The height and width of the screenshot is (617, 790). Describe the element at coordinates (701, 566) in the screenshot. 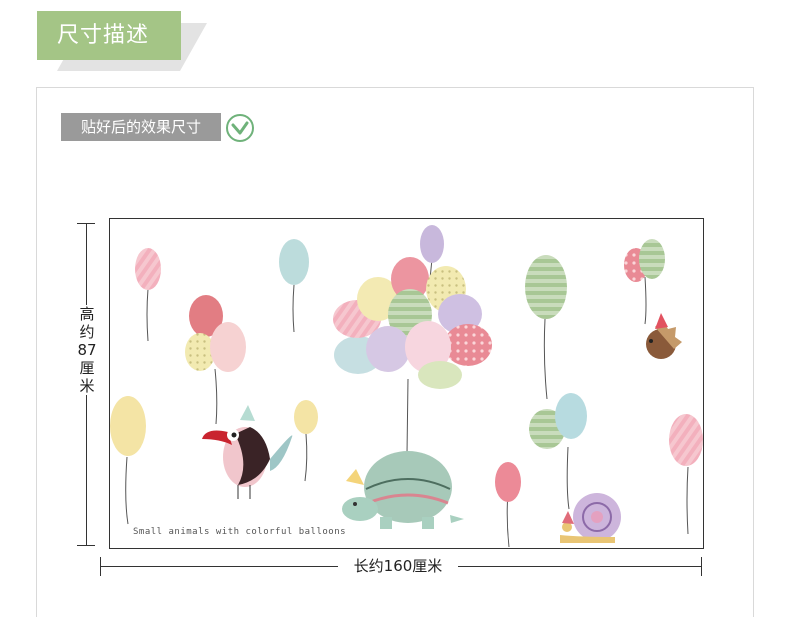

I see `width-right-tick` at that location.